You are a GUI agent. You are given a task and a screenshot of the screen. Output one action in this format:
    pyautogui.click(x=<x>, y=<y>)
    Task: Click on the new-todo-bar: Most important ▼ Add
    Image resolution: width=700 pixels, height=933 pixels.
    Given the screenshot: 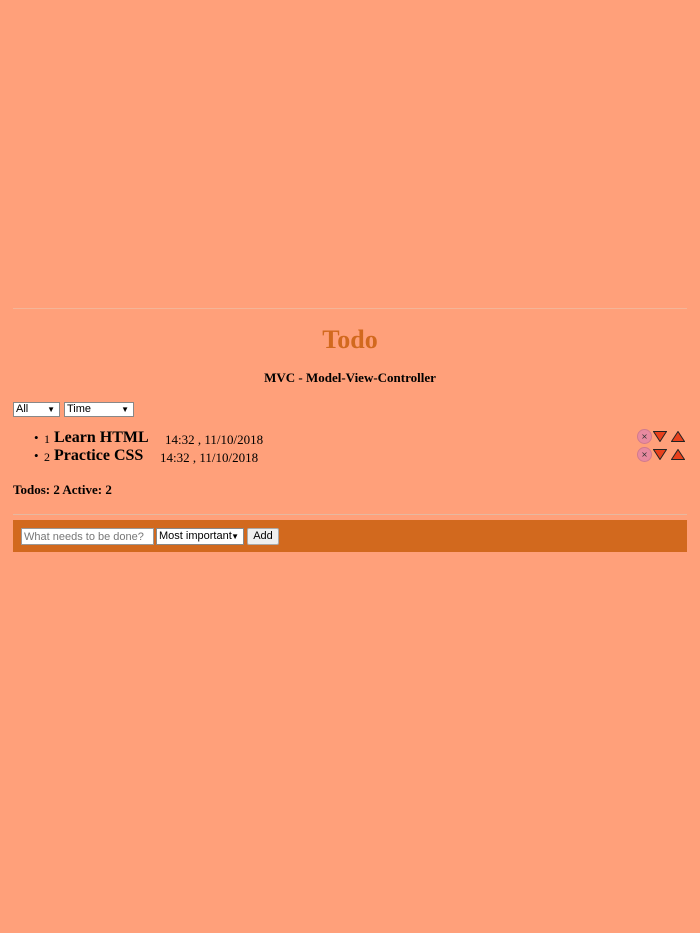 What is the action you would take?
    pyautogui.click(x=350, y=536)
    